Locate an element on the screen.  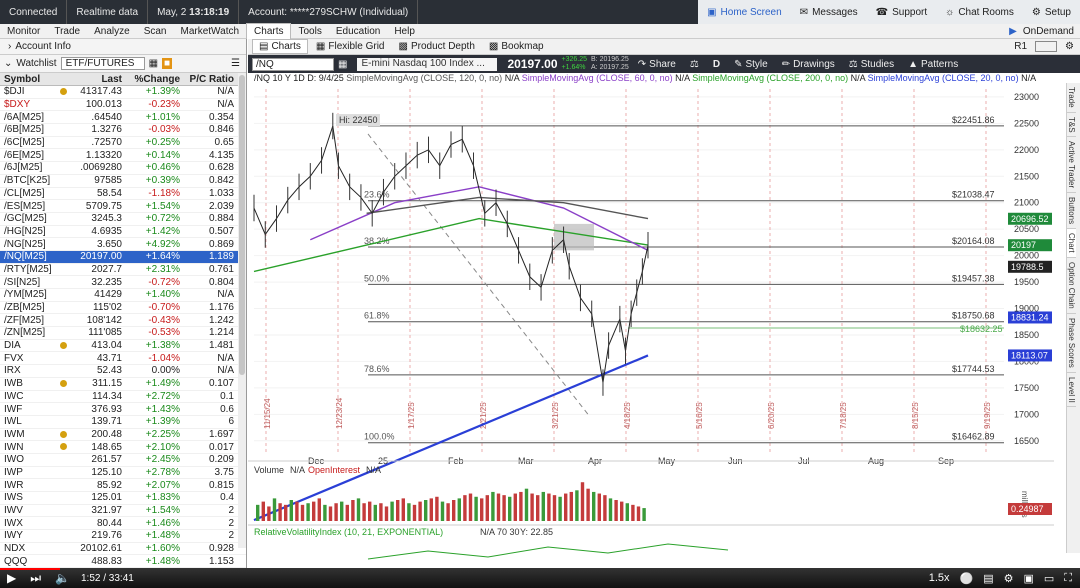
watchlist-row: /HG[N25] 4.6935 +1.42% 0.507 is located at coordinates (123, 232).